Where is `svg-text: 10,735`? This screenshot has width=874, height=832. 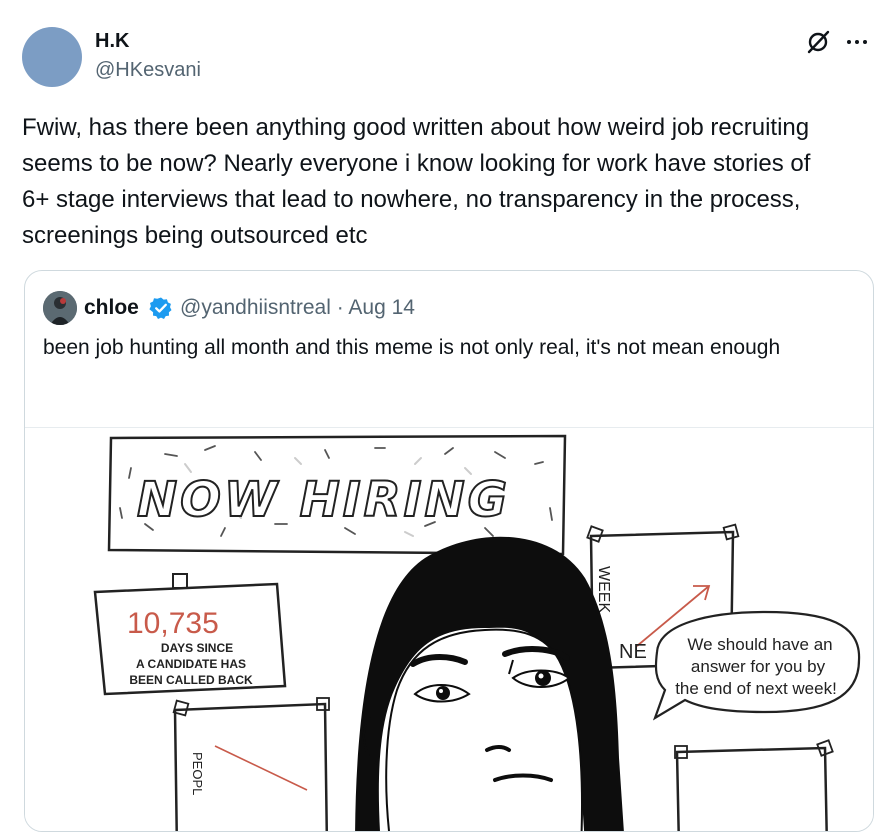
svg-text: 10,735 is located at coordinates (173, 623).